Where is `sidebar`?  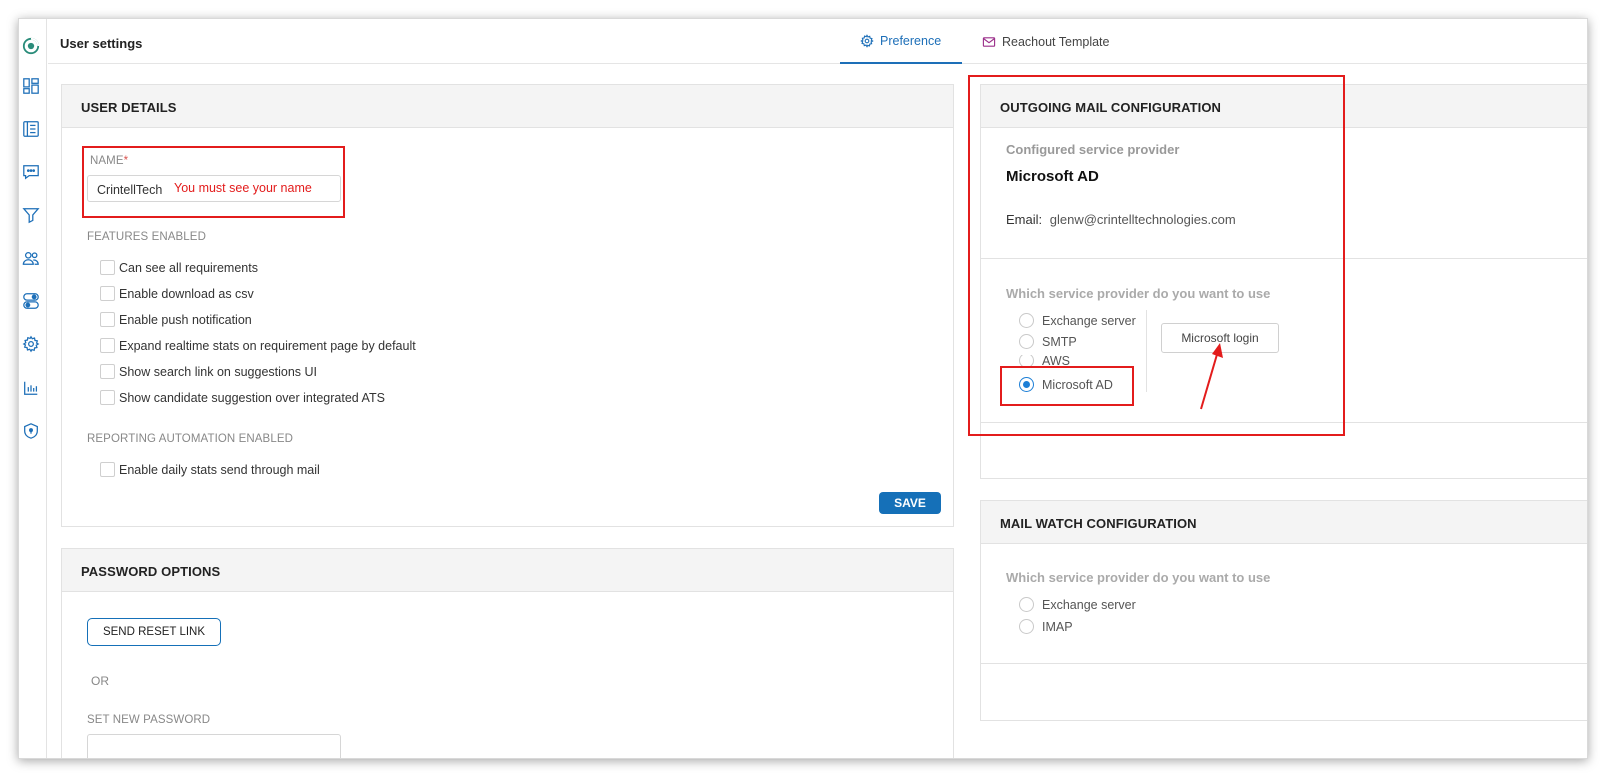
sidebar is located at coordinates (33, 388).